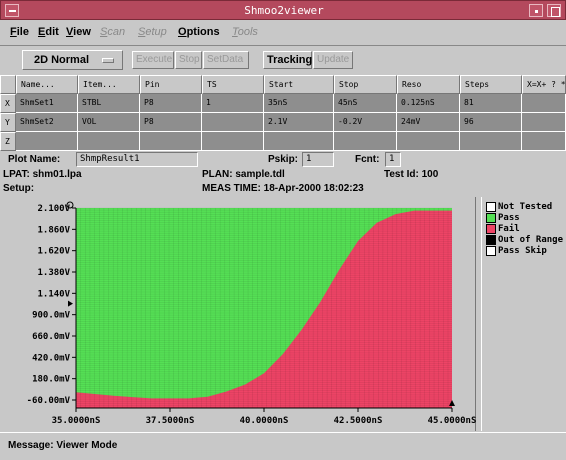  What do you see at coordinates (509, 218) in the screenshot?
I see `legend-label: Pass` at bounding box center [509, 218].